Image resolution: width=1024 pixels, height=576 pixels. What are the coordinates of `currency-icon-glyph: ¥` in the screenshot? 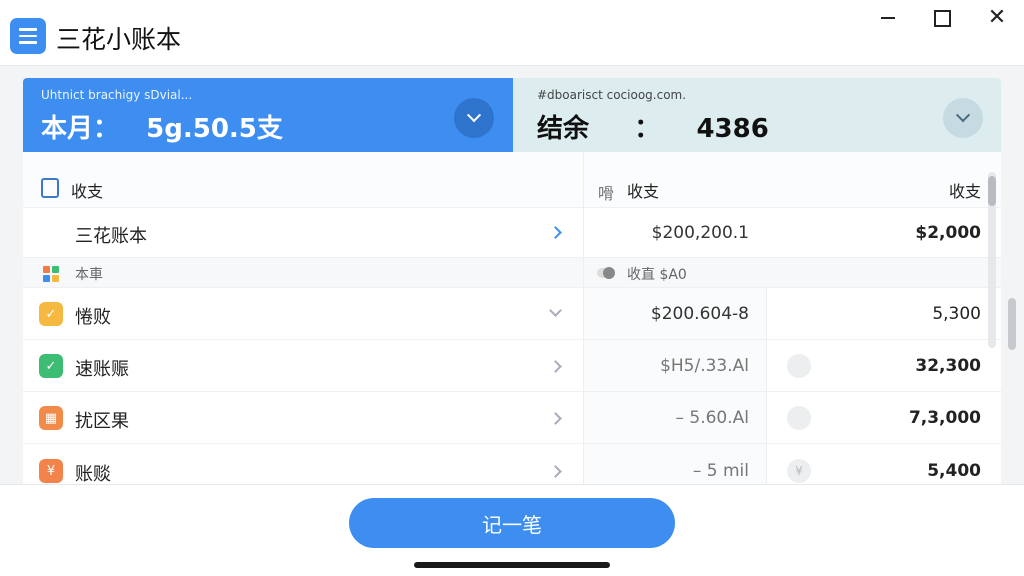 It's located at (51, 471).